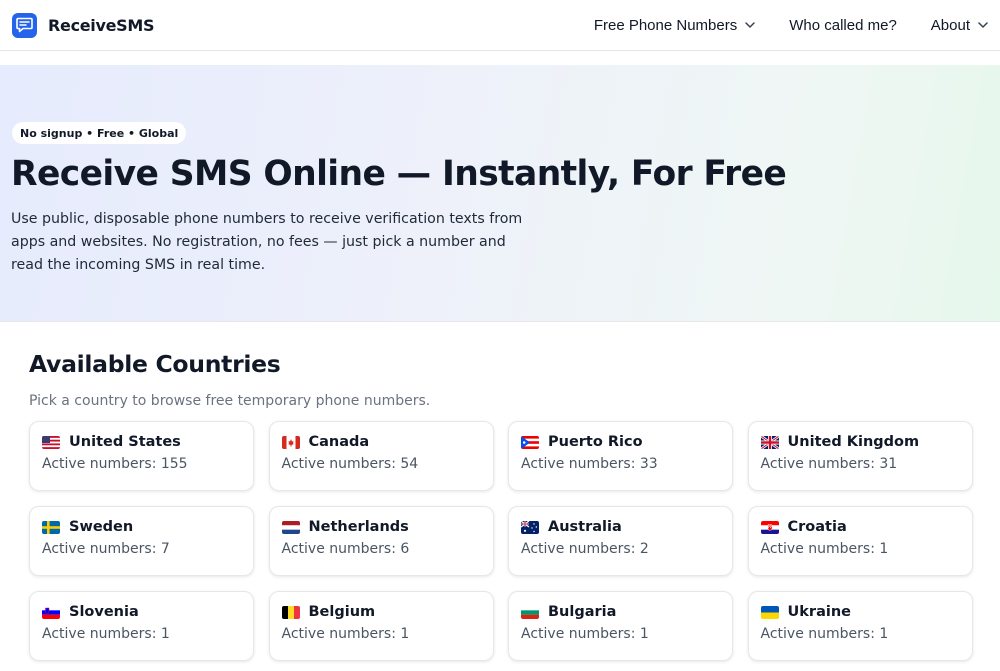 This screenshot has width=1000, height=671. What do you see at coordinates (99, 133) in the screenshot?
I see `feature-badge: No signup • Free • Global` at bounding box center [99, 133].